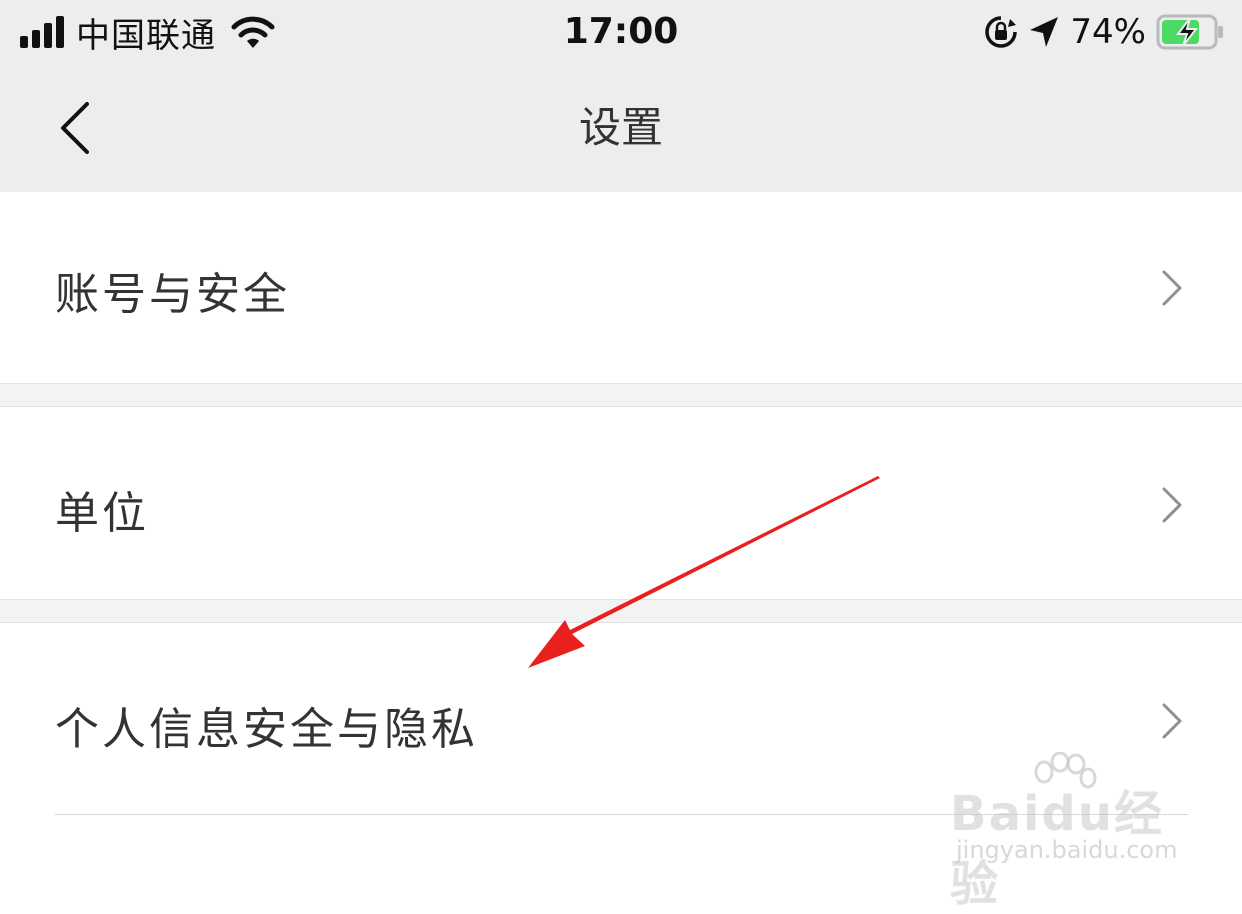 The image size is (1242, 914). I want to click on battery-percent: 74%, so click(1108, 32).